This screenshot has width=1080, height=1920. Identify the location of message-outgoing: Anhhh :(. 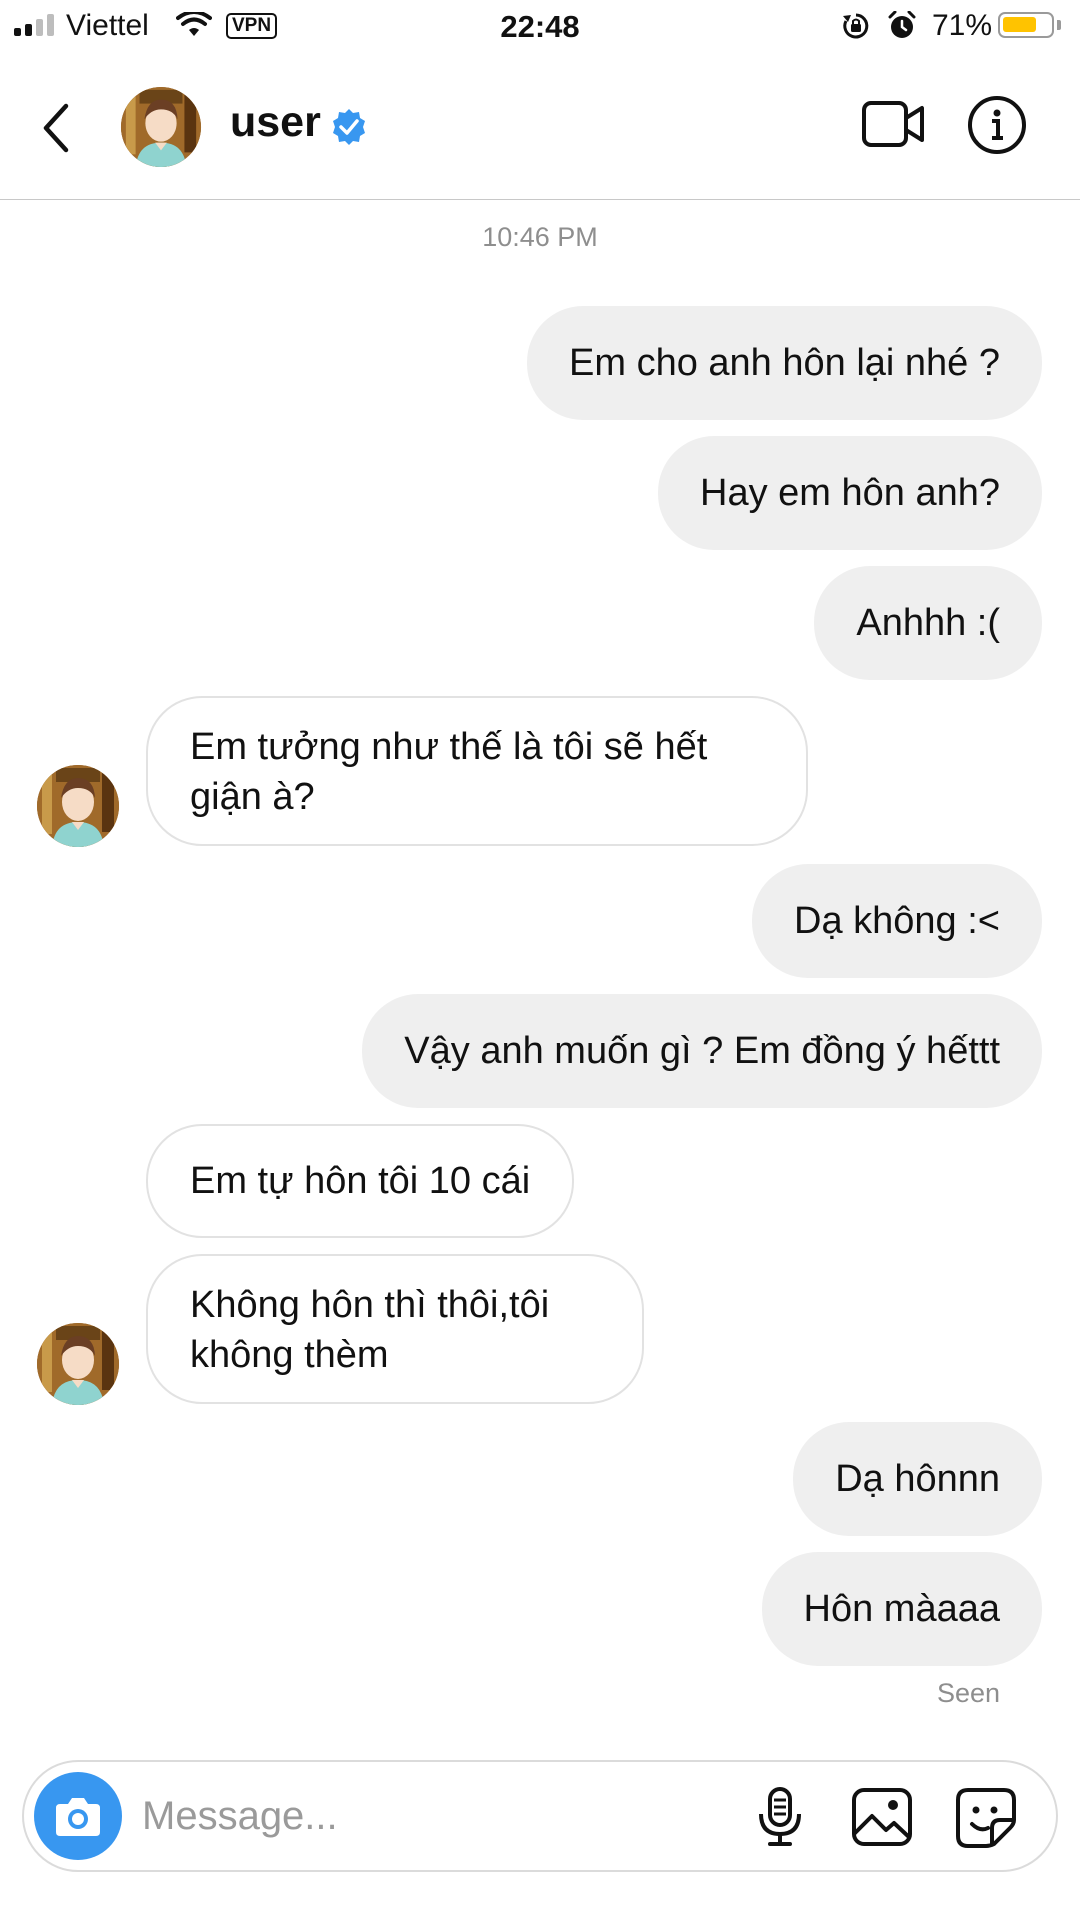
(928, 623).